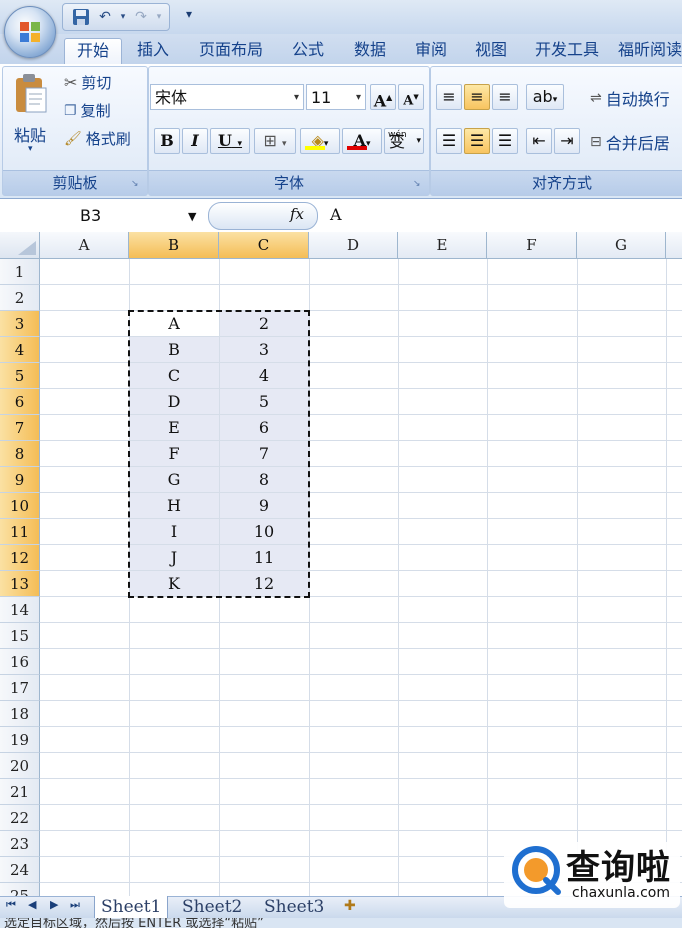  Describe the element at coordinates (33, 117) in the screenshot. I see `paste-button: 粘贴 ▾` at that location.